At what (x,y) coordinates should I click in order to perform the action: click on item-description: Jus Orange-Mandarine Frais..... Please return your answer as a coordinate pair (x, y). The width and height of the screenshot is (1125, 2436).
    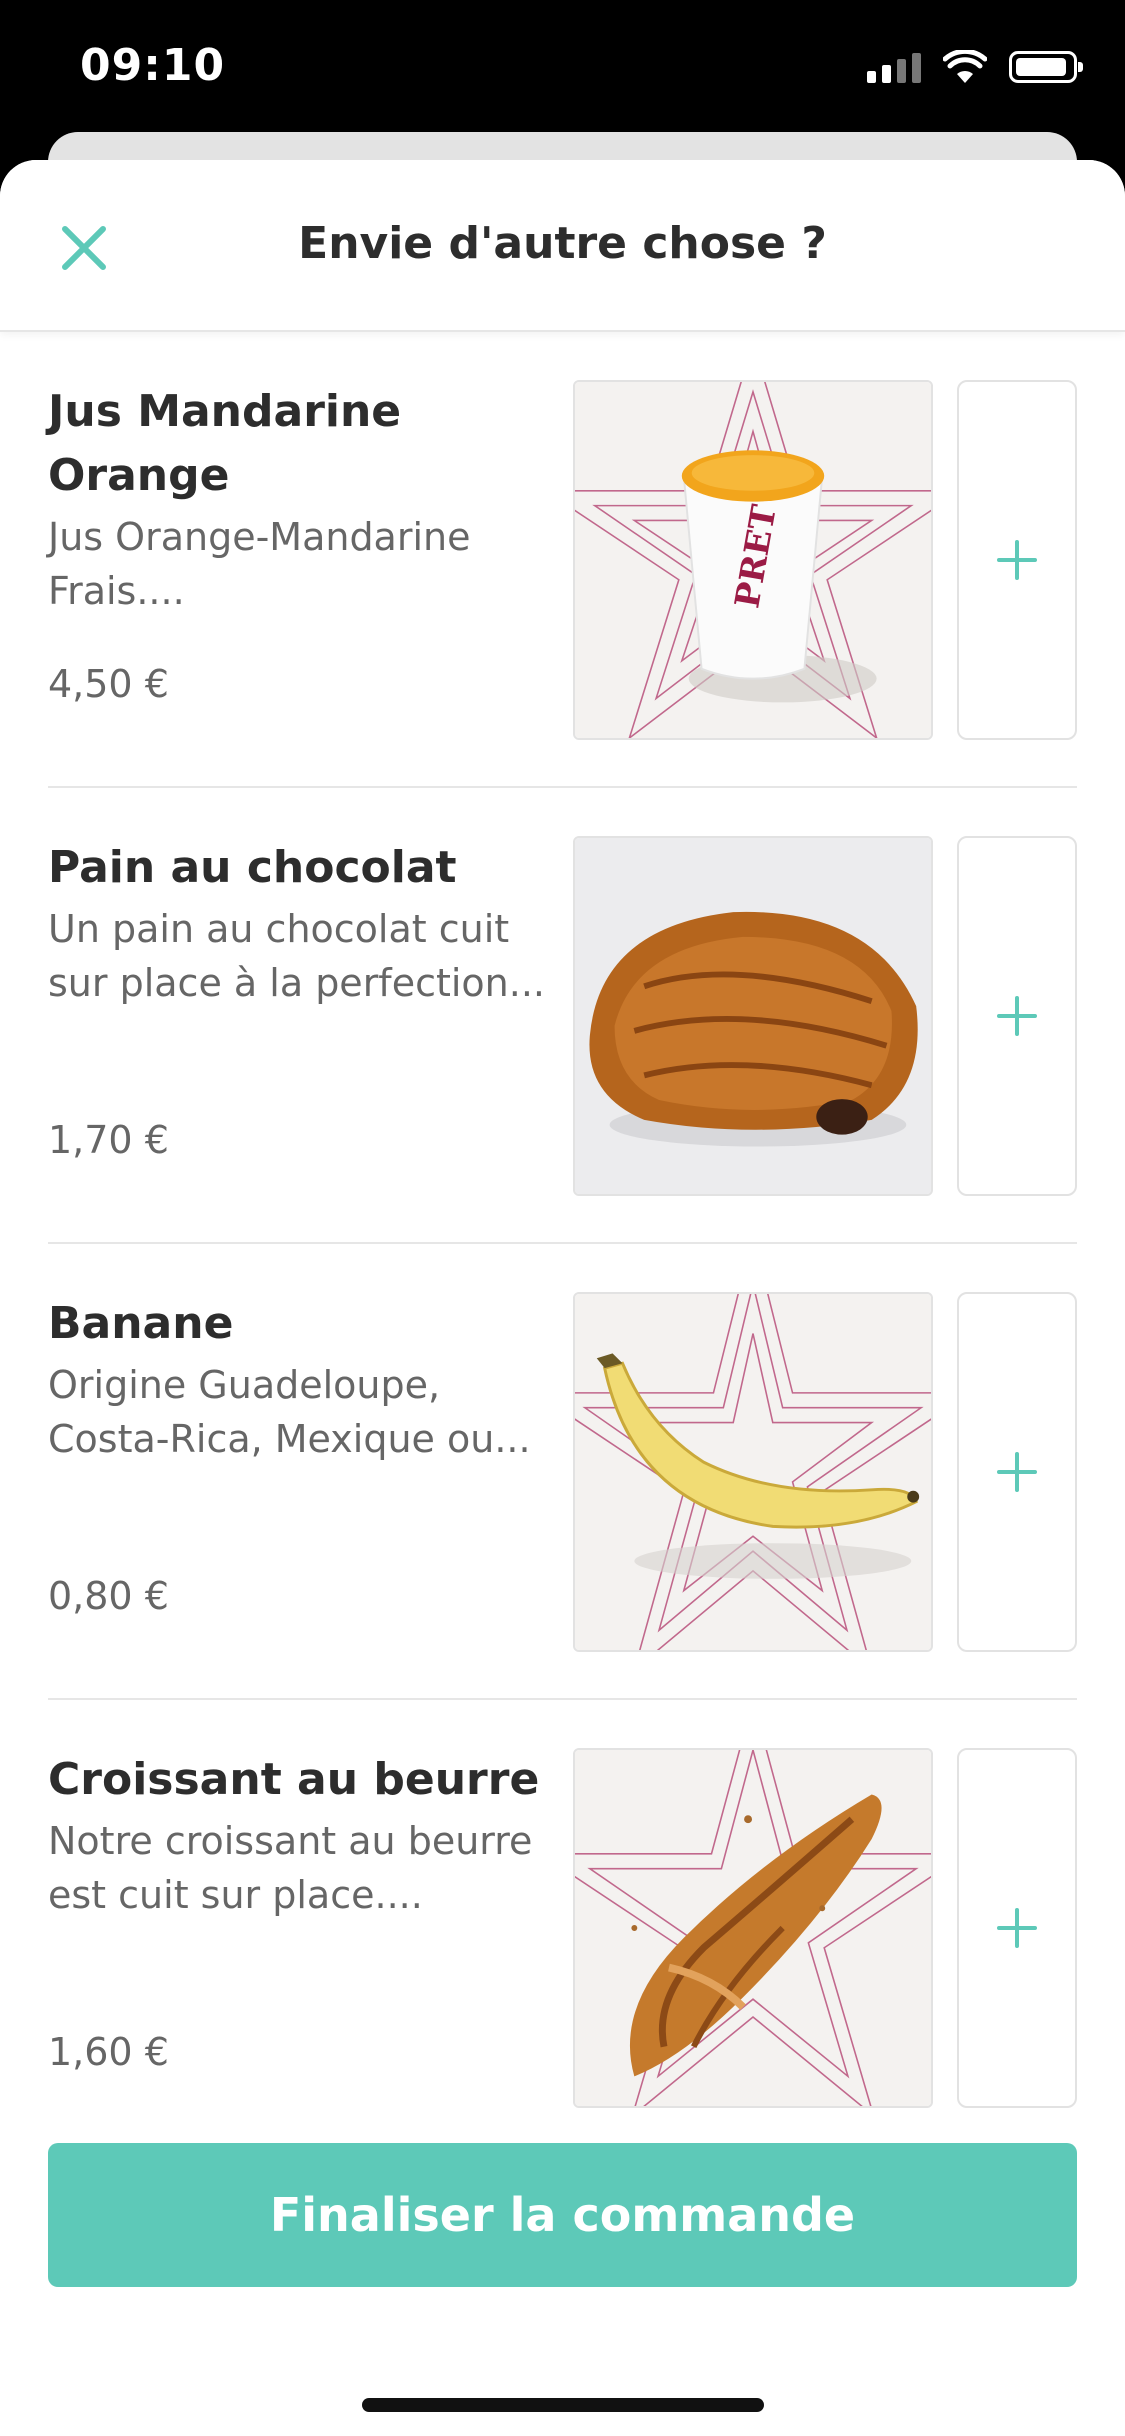
    Looking at the image, I should click on (259, 564).